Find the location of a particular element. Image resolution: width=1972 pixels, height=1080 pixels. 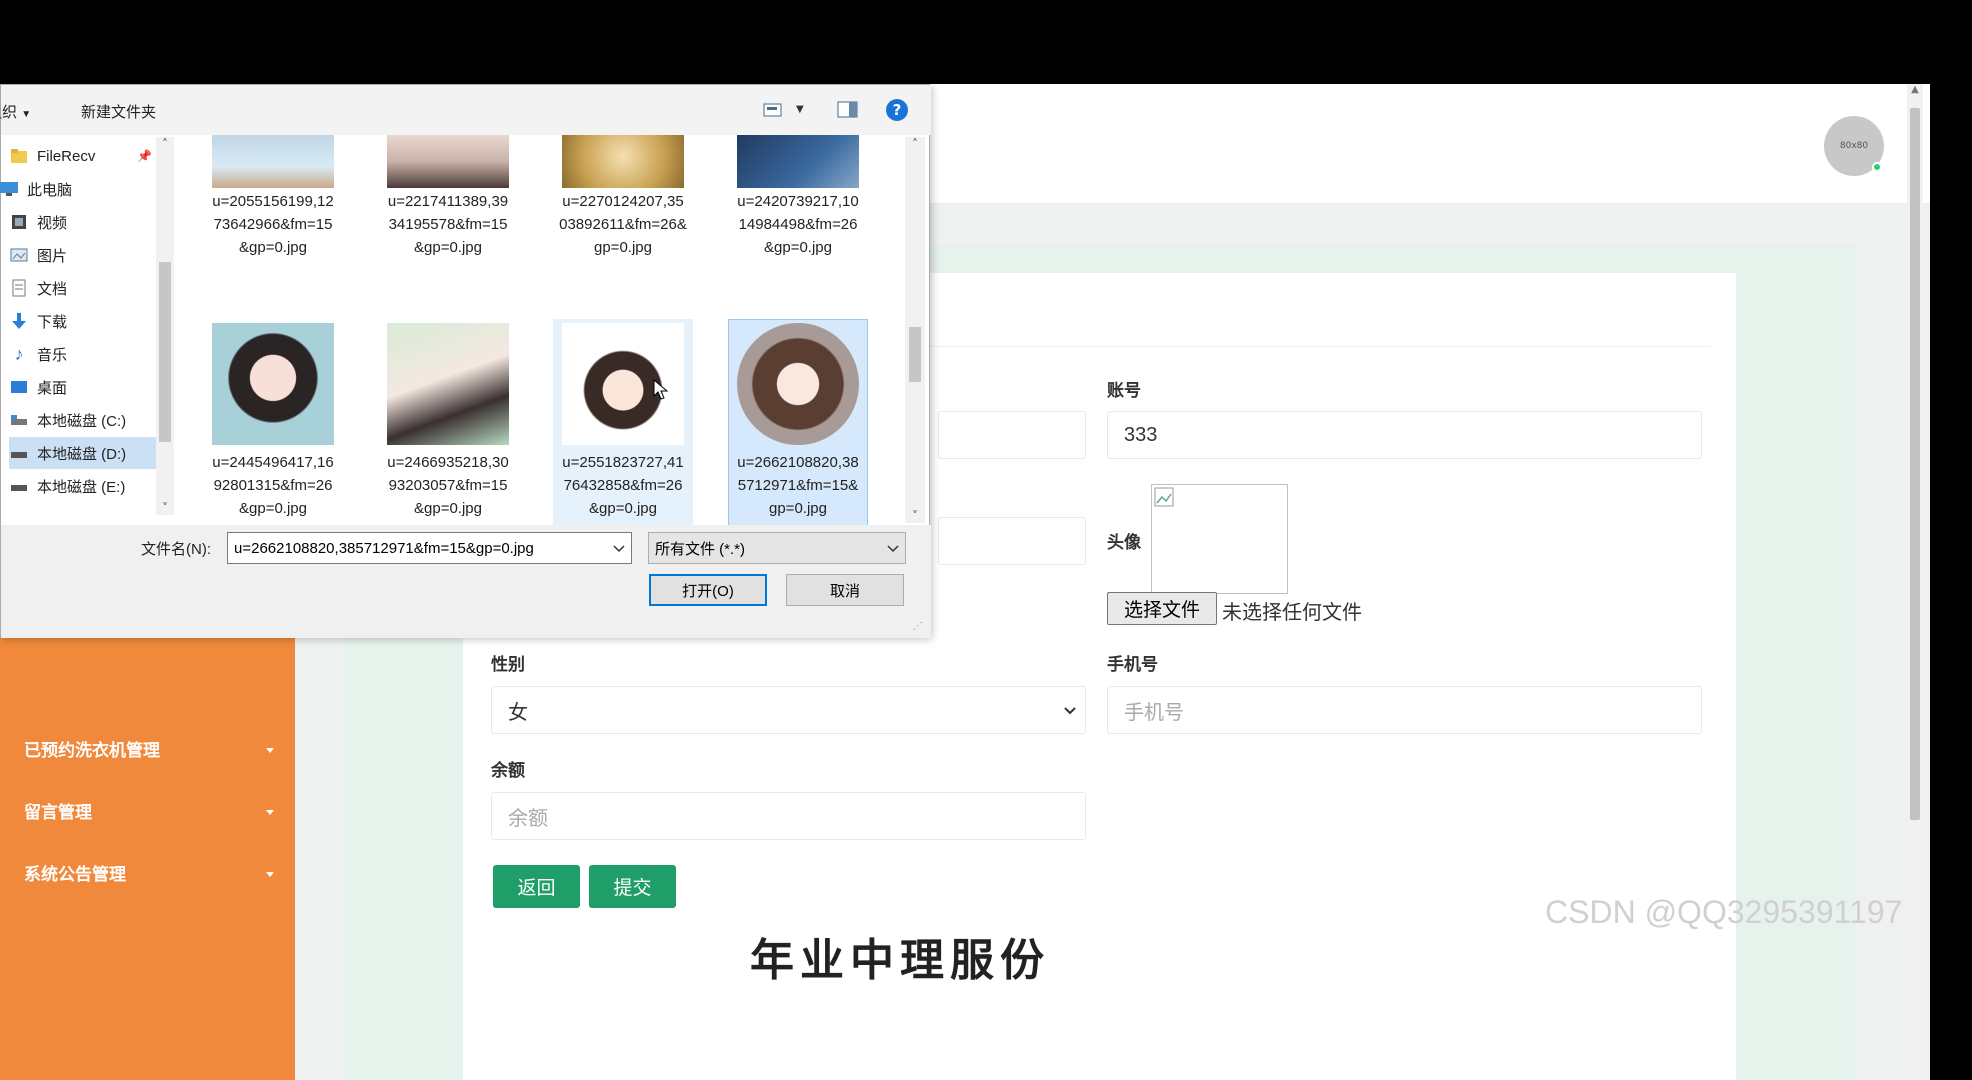

nav-item-drive-e: 本地磁盘 (E:) is located at coordinates (89, 486).